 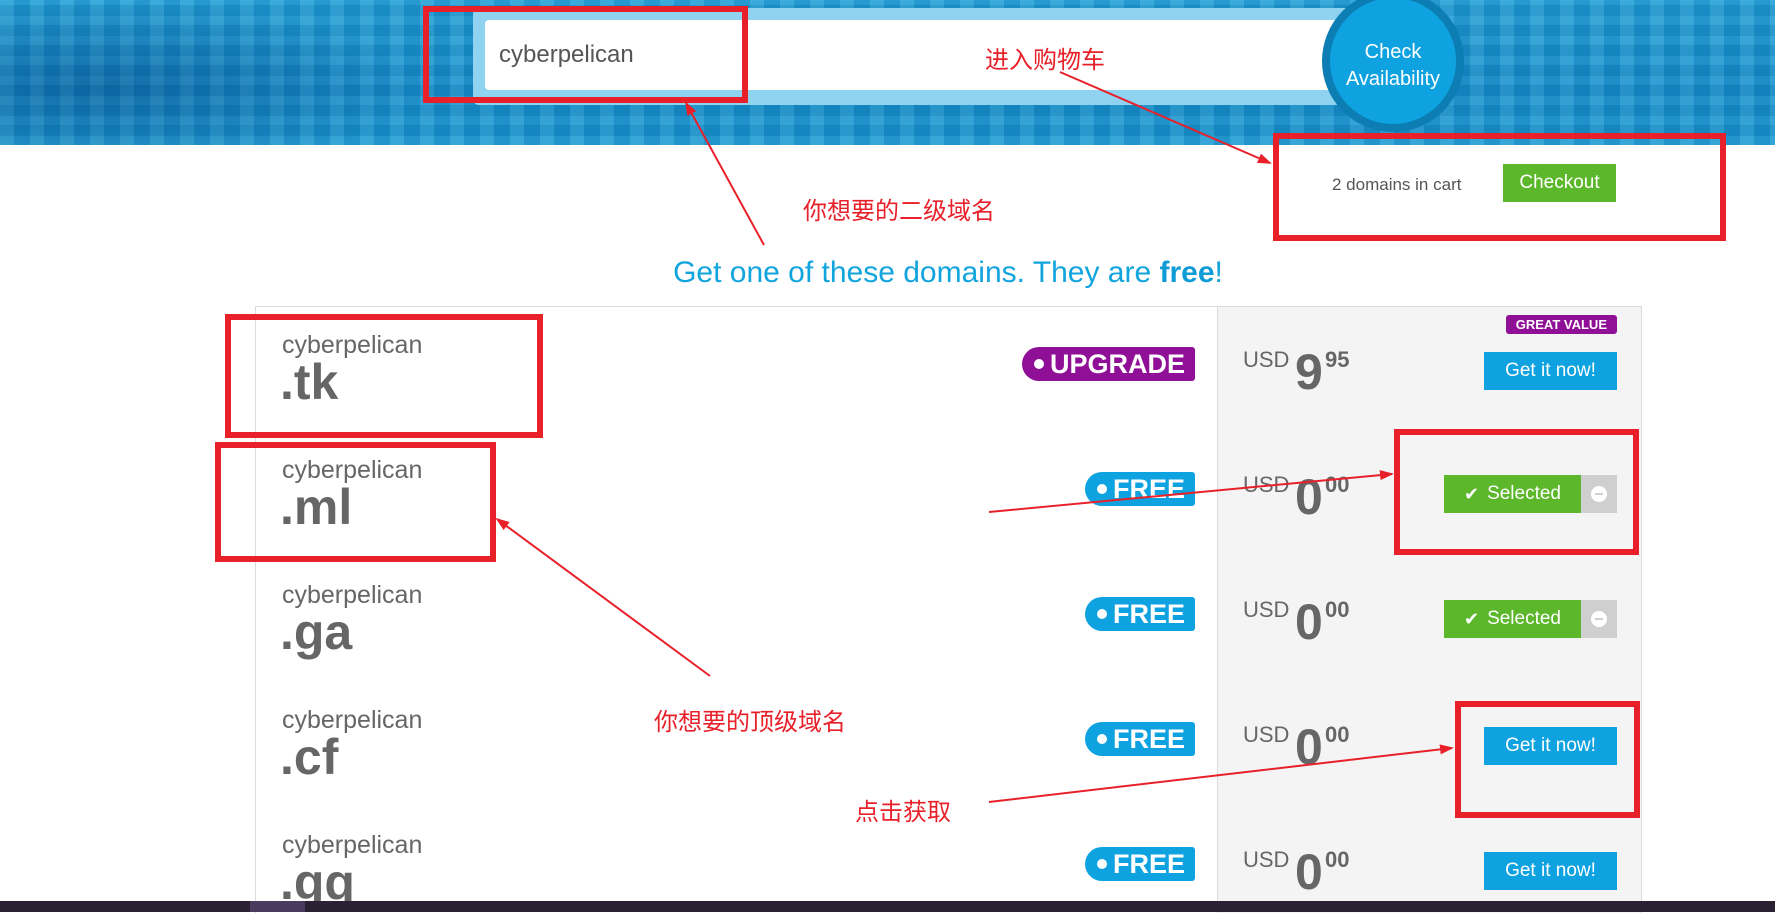 I want to click on domain-name-cell: cyberpelican .tk UPGRADE, so click(x=736, y=369).